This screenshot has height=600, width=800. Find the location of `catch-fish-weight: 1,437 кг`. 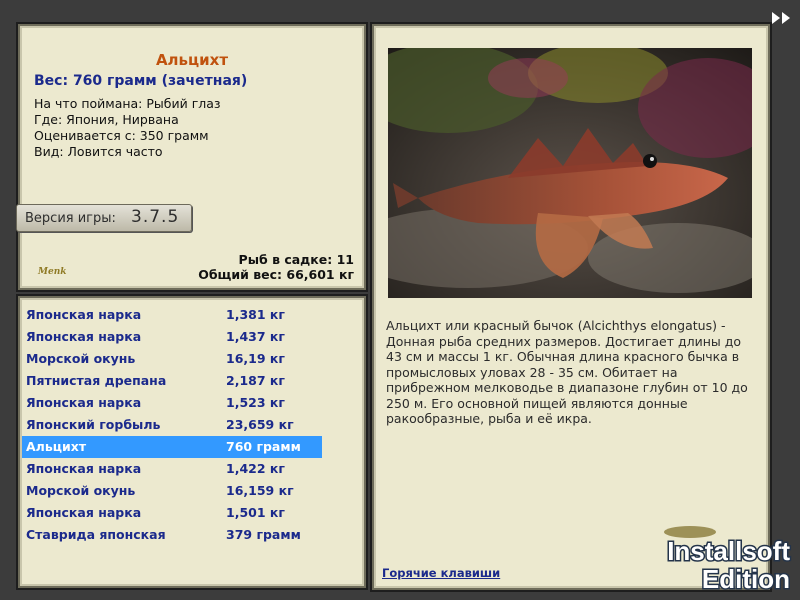

catch-fish-weight: 1,437 кг is located at coordinates (255, 336).